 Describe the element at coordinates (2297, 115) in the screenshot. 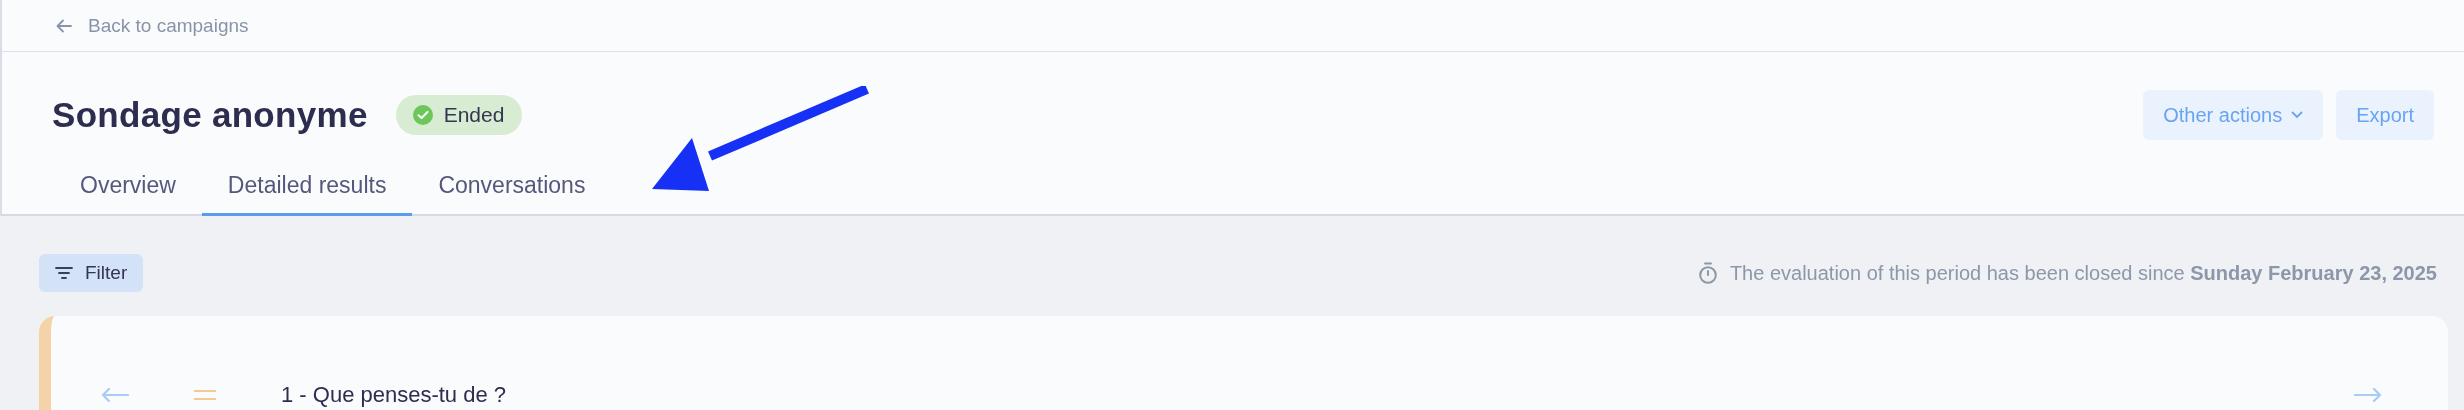

I see `chevron-down-icon` at that location.